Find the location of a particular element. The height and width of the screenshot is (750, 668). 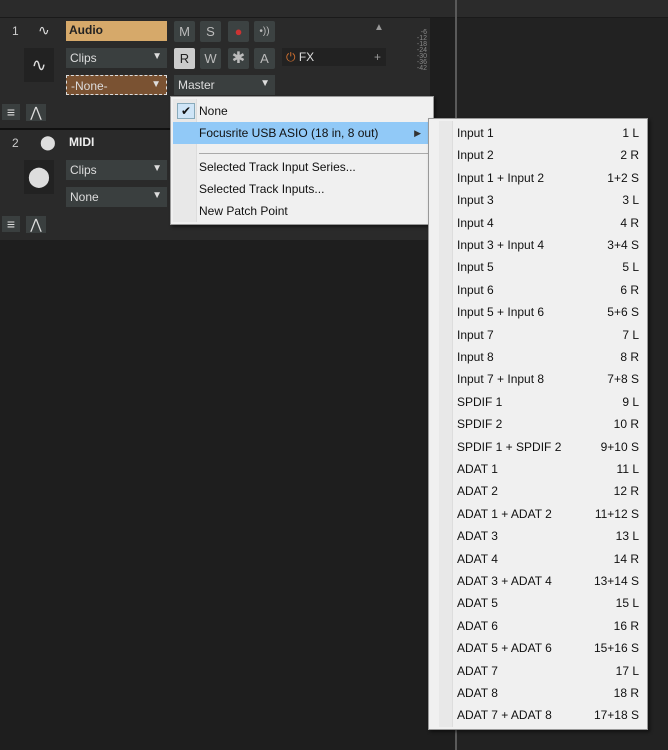

menu-item-new-patch-point: New Patch Point is located at coordinates (302, 211).